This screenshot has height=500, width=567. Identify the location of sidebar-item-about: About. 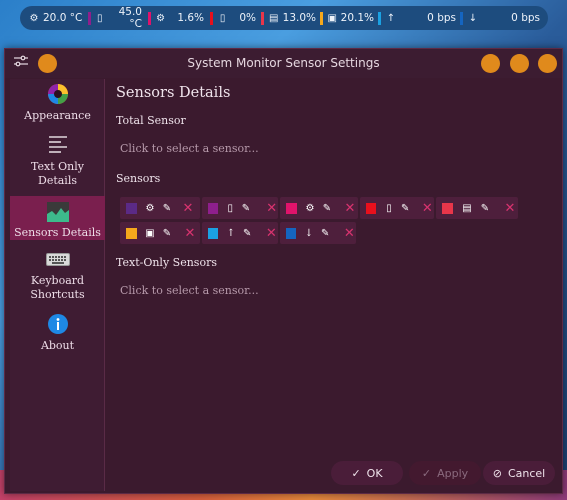
(57, 334).